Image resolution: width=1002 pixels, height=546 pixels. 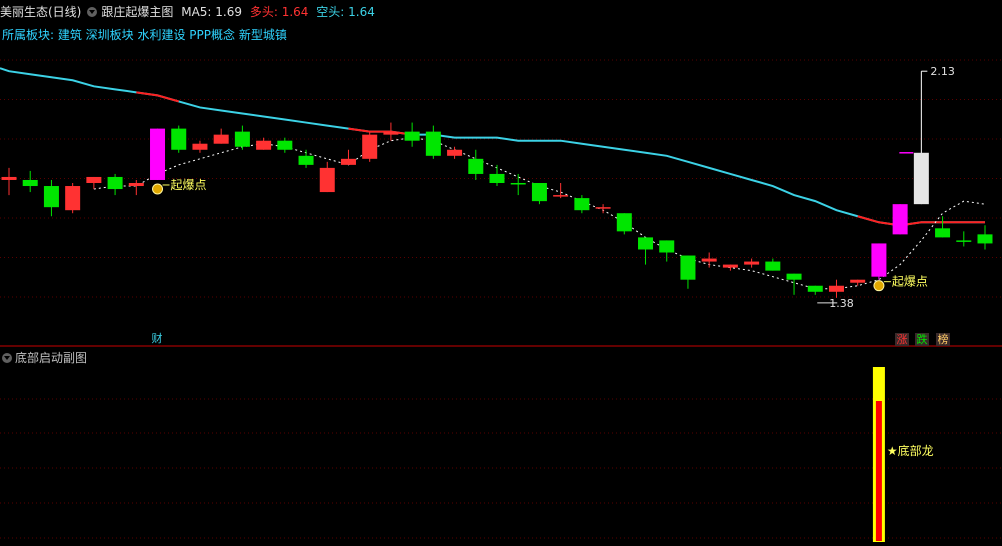 What do you see at coordinates (878, 471) in the screenshot?
I see `bottom-signal-bar-inner` at bounding box center [878, 471].